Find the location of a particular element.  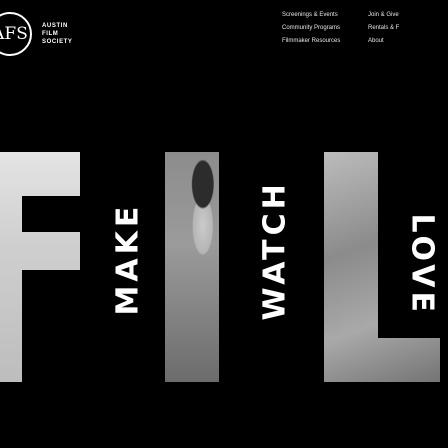

nav-filmmaker-resources: Filmmaker Resources is located at coordinates (325, 41).